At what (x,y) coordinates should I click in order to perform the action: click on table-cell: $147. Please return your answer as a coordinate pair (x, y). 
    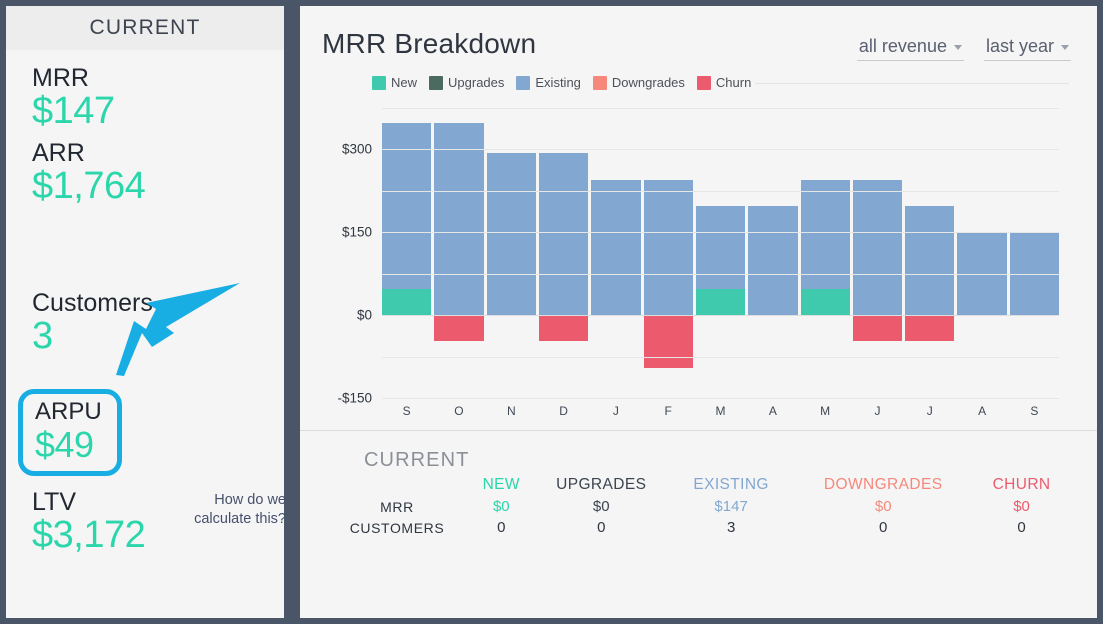
    Looking at the image, I should click on (731, 506).